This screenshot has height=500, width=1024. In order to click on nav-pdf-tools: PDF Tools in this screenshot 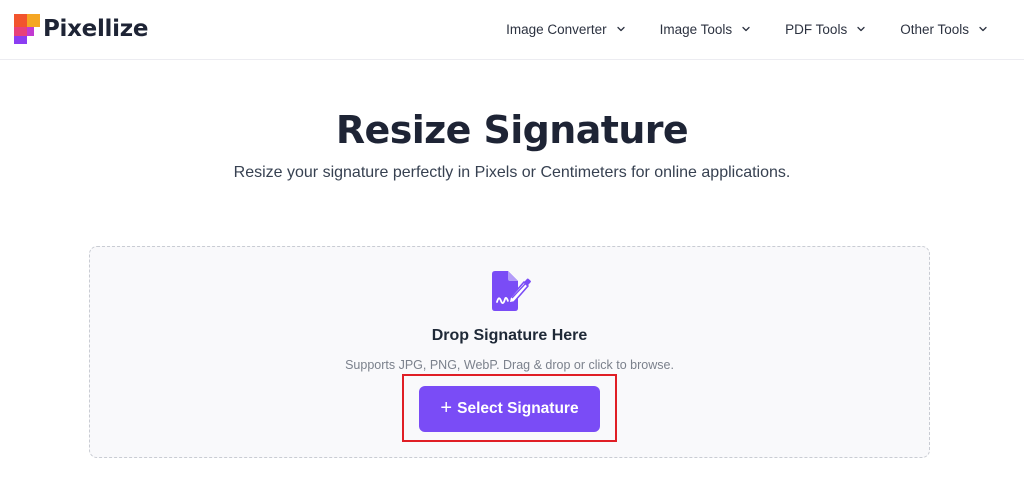, I will do `click(825, 29)`.